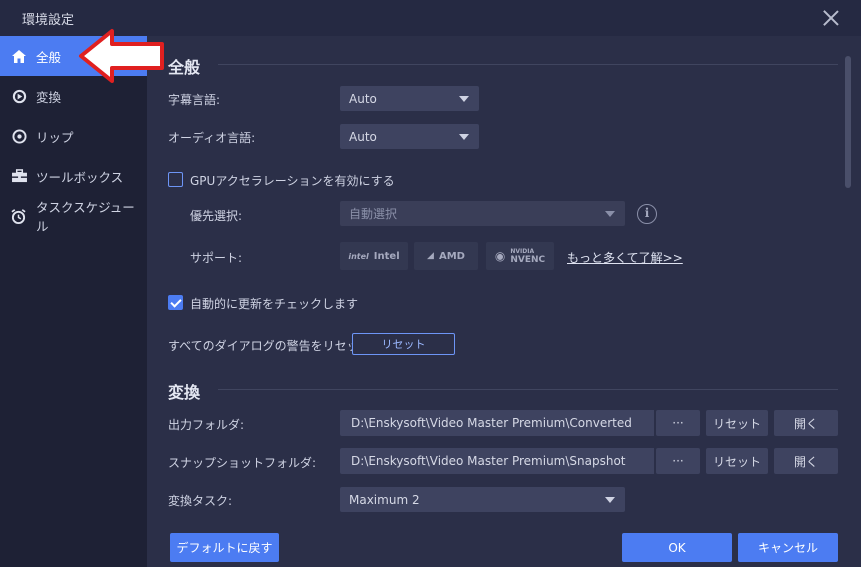 The height and width of the screenshot is (567, 861). What do you see at coordinates (373, 214) in the screenshot?
I see `select-value: 自動選択` at bounding box center [373, 214].